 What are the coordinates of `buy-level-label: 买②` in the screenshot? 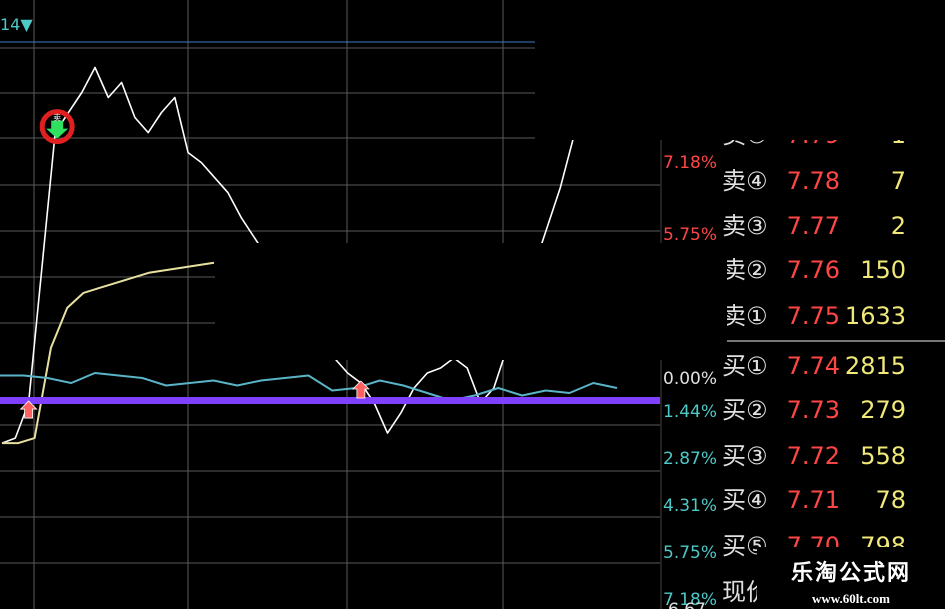 It's located at (745, 410).